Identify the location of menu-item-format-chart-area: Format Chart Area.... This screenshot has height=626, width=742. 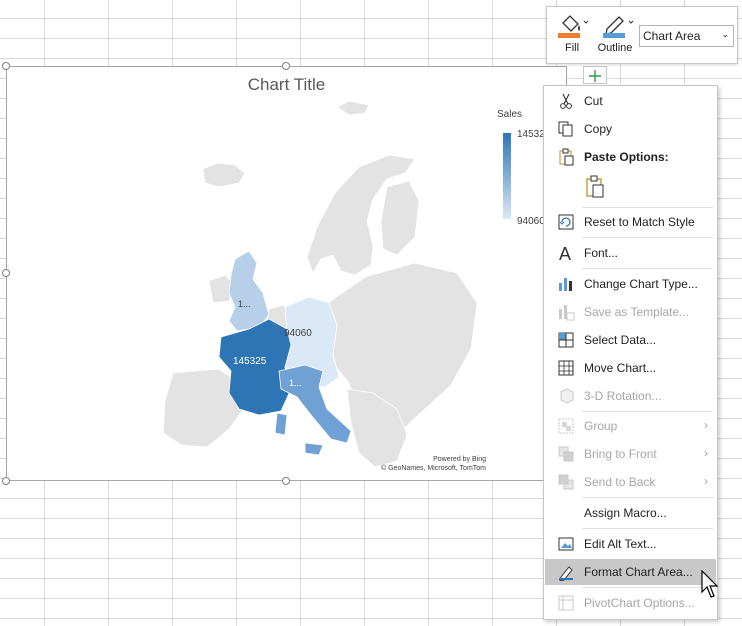
(630, 572).